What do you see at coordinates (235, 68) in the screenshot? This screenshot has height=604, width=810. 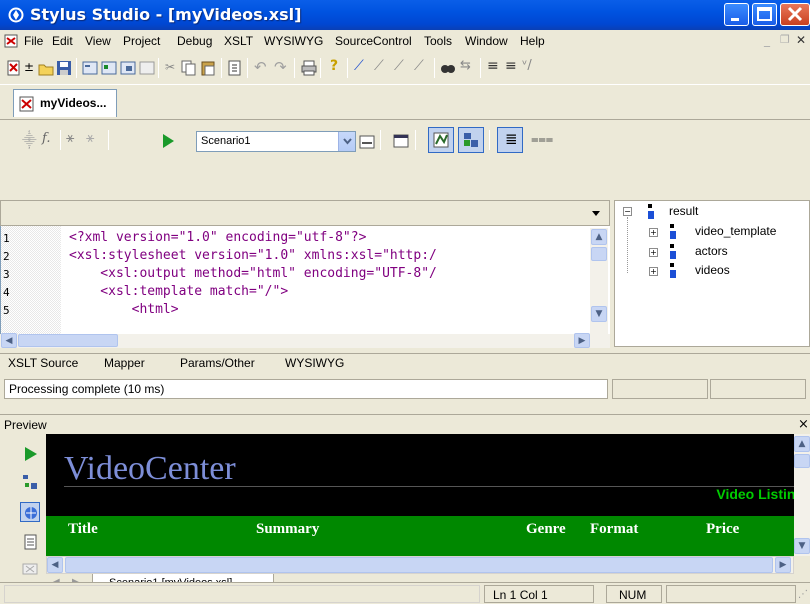 I see `properties-icon` at bounding box center [235, 68].